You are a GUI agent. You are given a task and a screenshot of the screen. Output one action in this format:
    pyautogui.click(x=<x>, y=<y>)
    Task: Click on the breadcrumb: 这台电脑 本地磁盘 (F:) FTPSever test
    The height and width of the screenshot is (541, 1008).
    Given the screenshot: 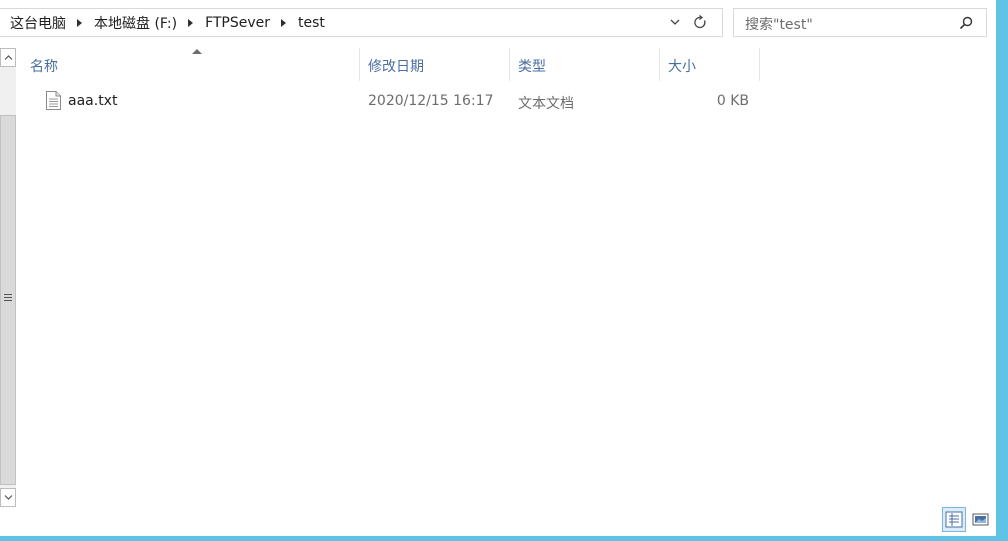 What is the action you would take?
    pyautogui.click(x=167, y=22)
    